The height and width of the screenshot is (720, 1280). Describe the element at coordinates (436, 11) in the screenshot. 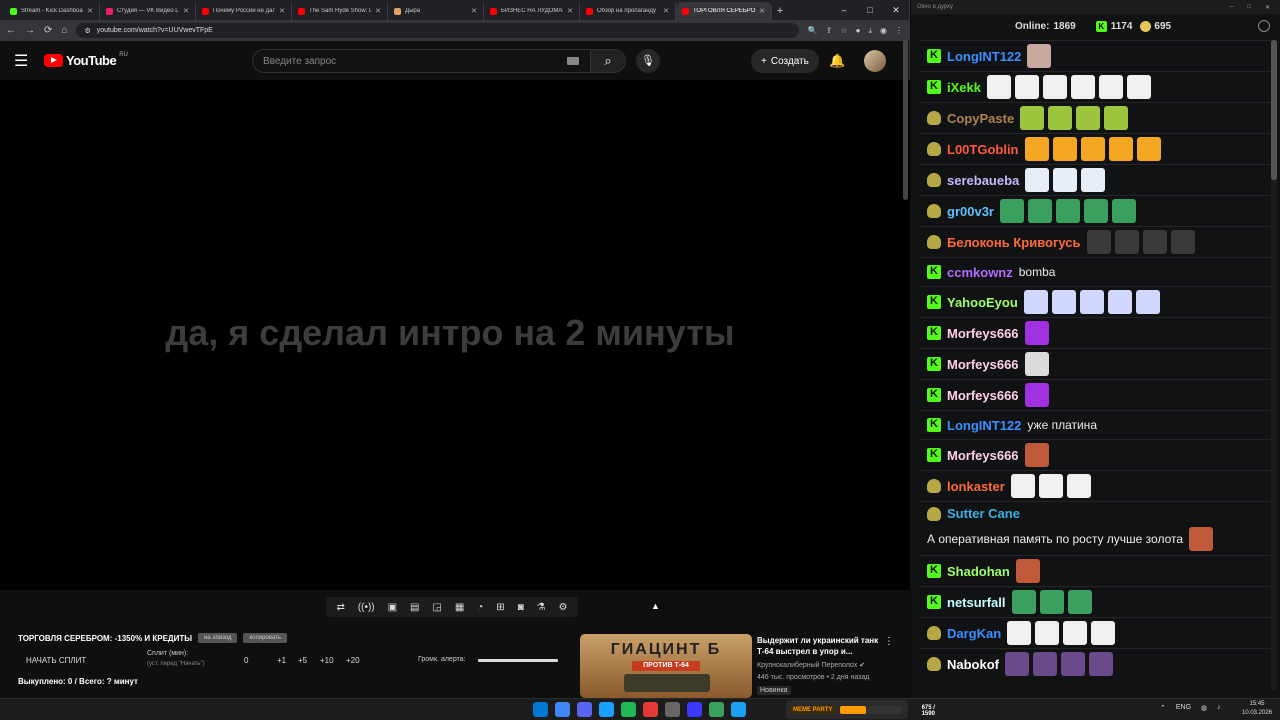

I see `browser-tab: Дыра ✕` at that location.